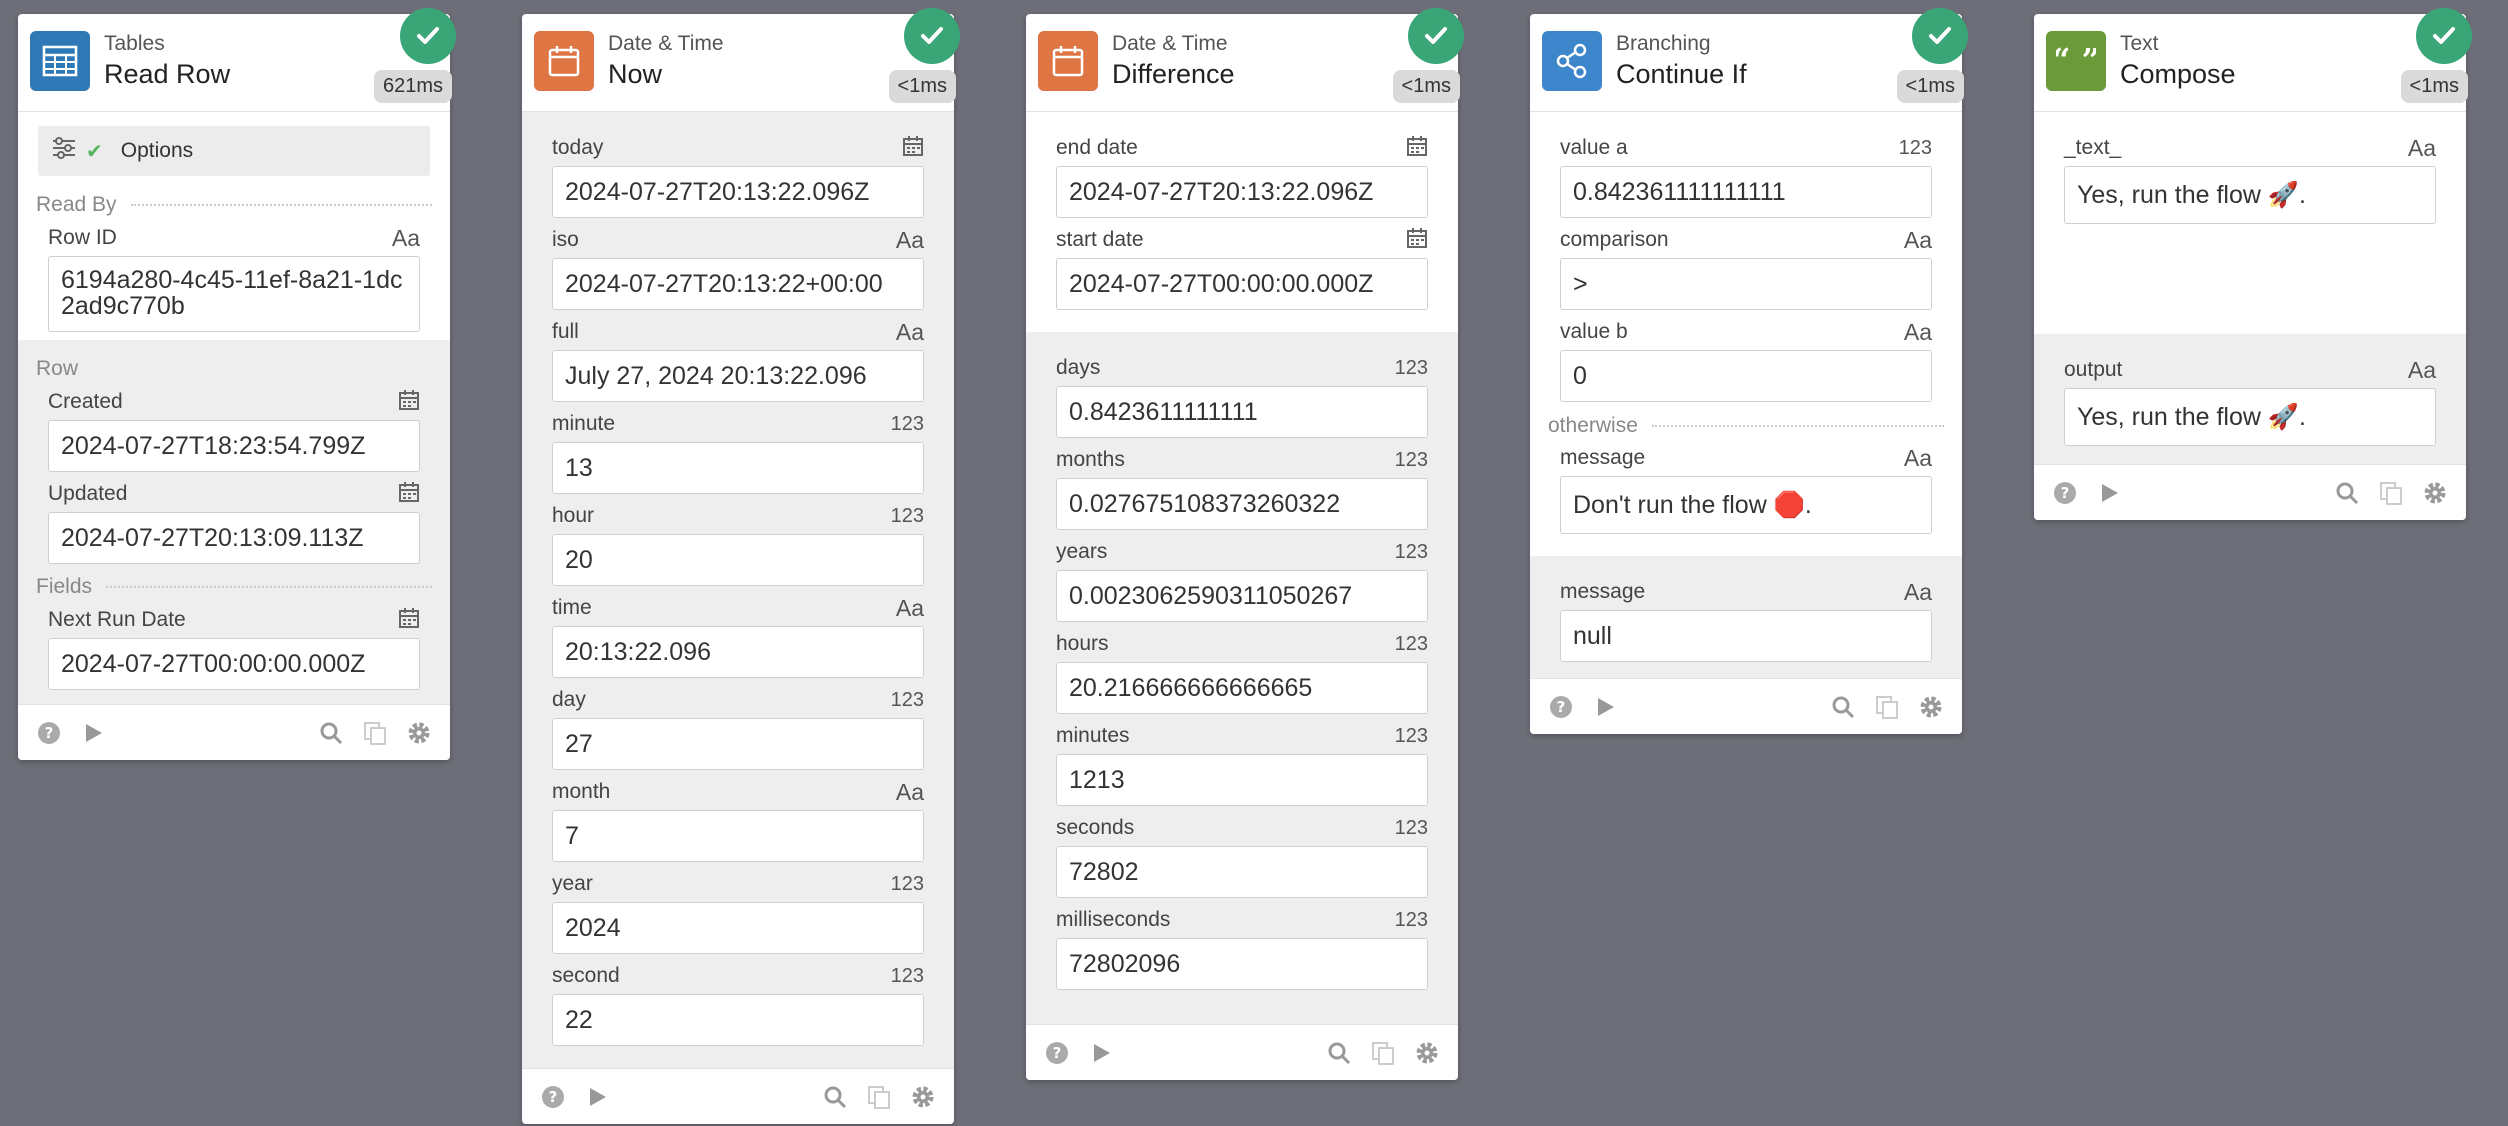  What do you see at coordinates (1746, 376) in the screenshot?
I see `field-input: 0` at bounding box center [1746, 376].